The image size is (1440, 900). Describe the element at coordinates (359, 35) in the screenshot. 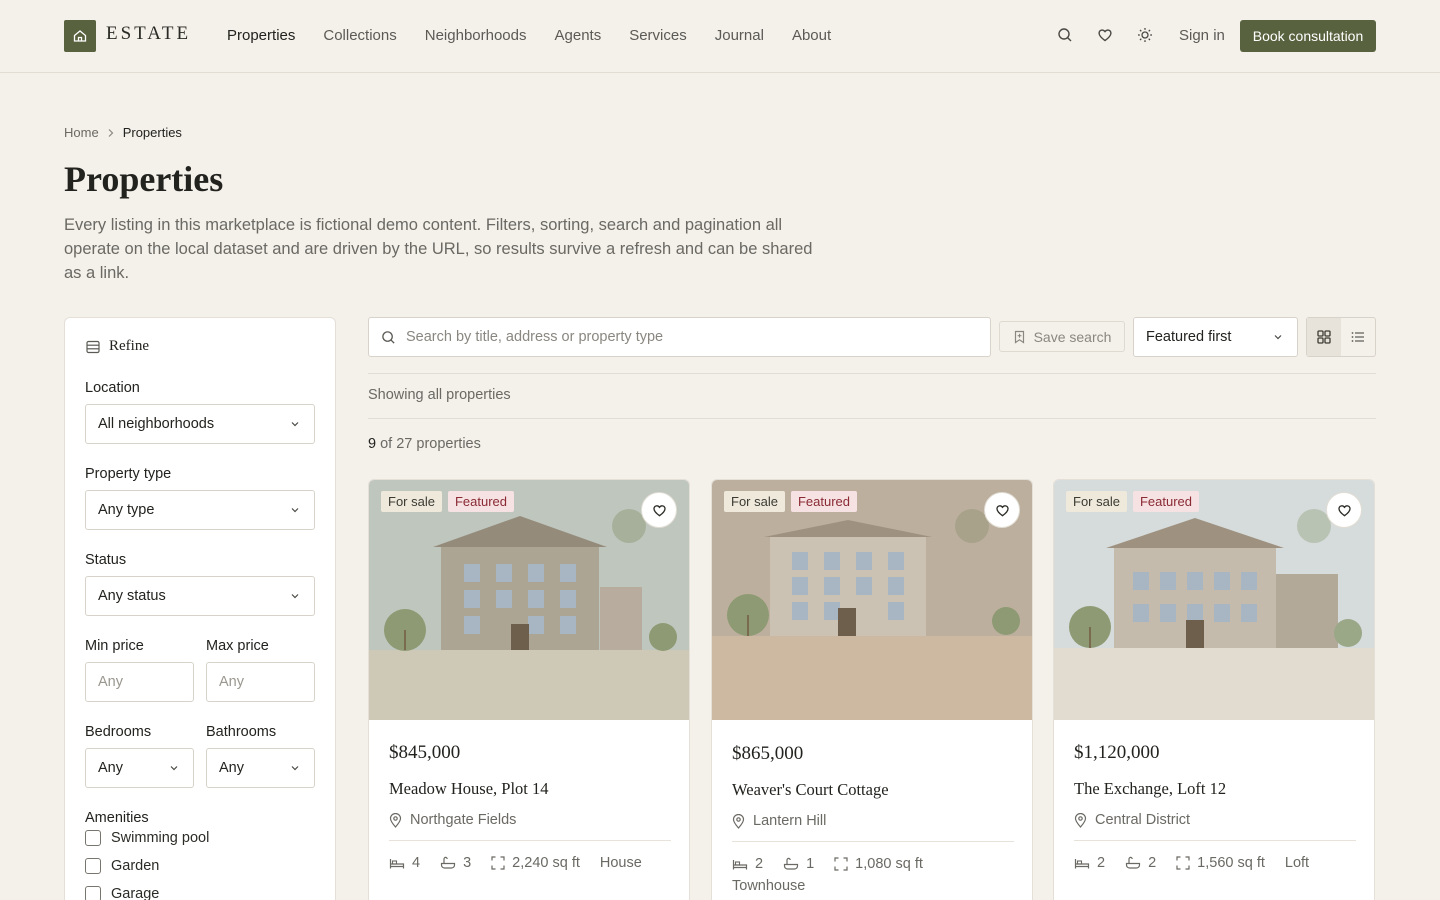

I see `nav-collections: Collections` at that location.